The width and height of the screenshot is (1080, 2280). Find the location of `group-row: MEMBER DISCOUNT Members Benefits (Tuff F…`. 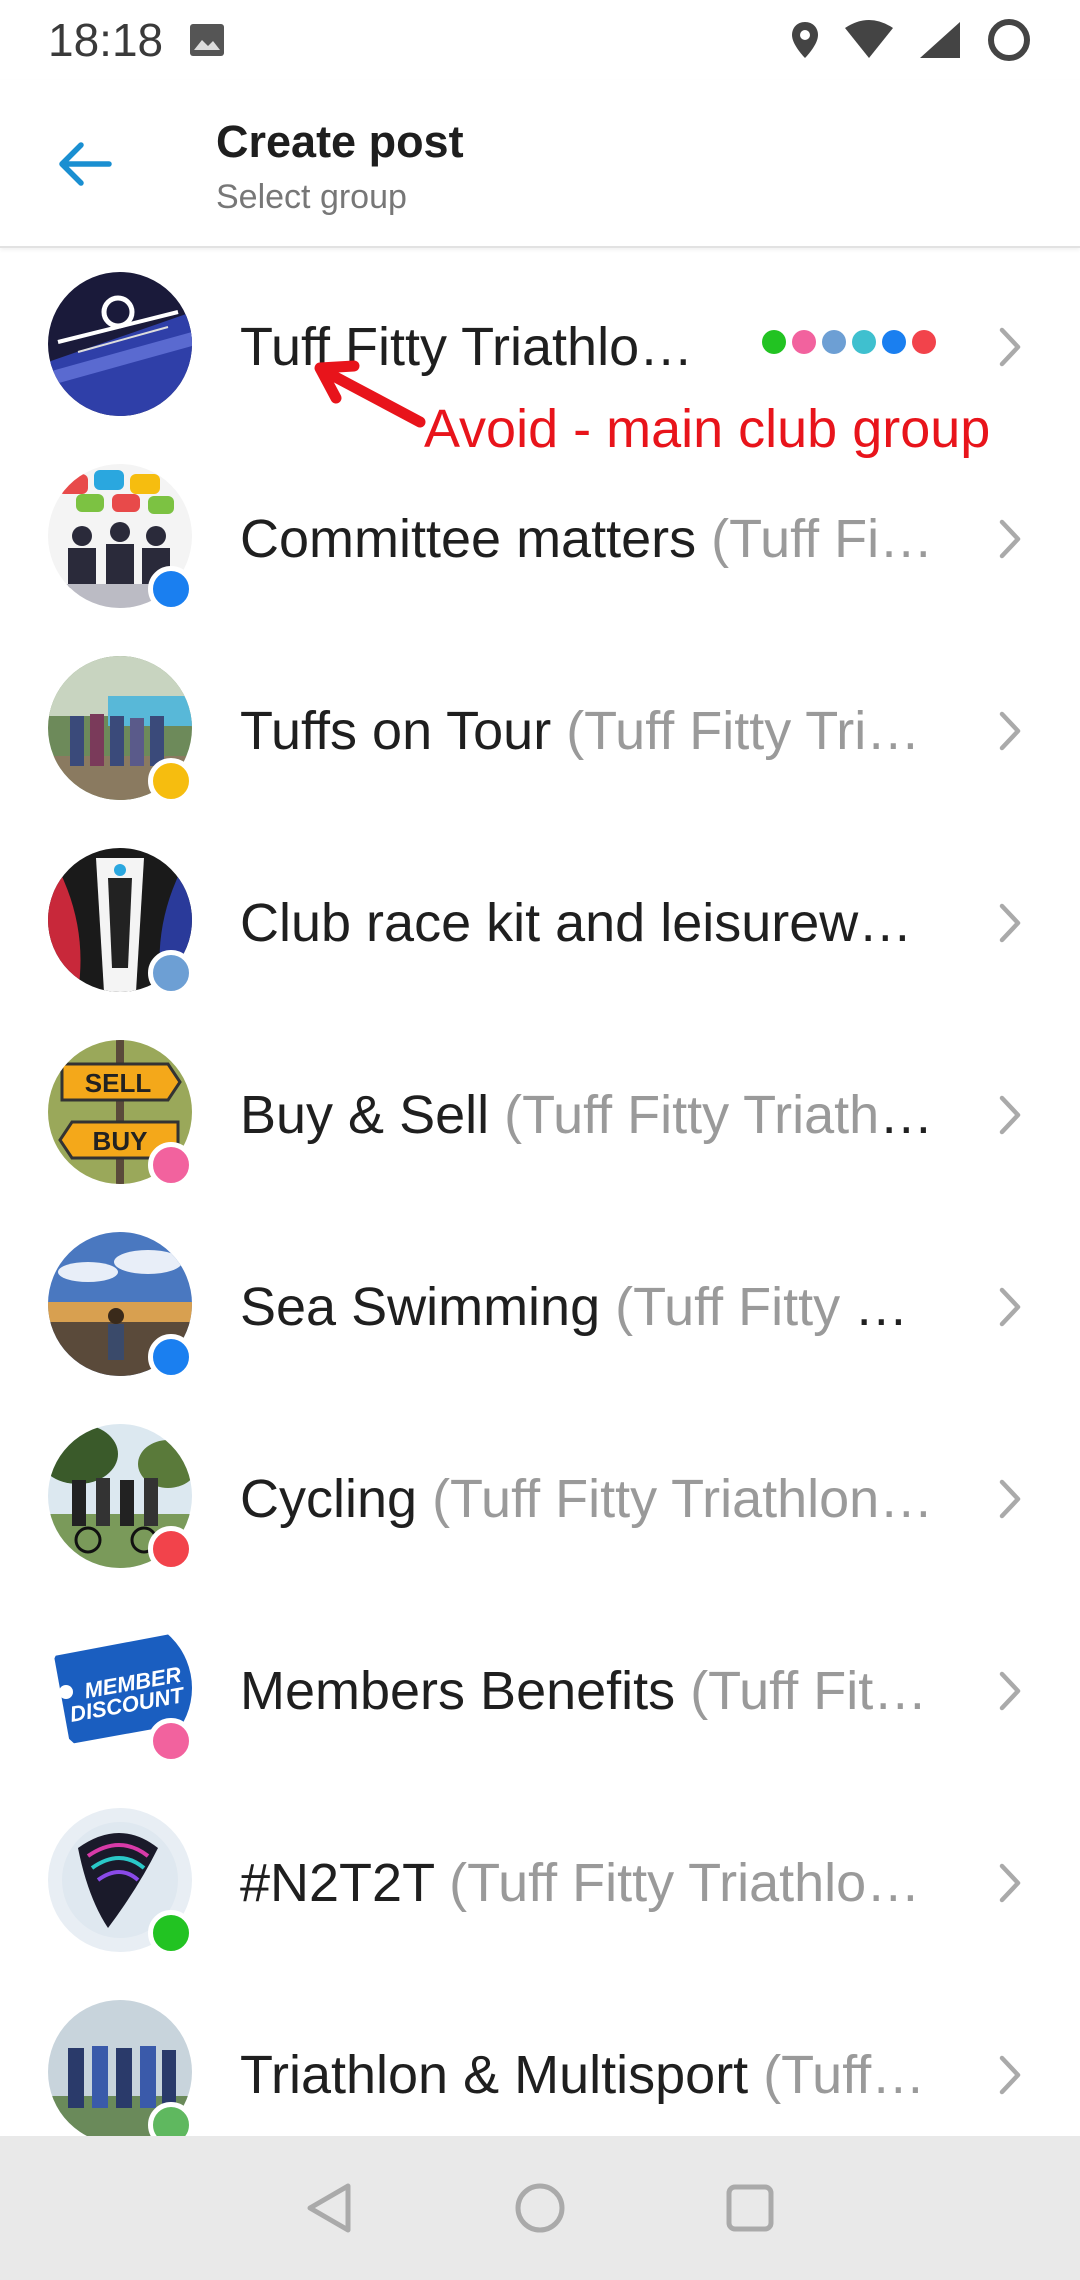

group-row: MEMBER DISCOUNT Members Benefits (Tuff F… is located at coordinates (540, 1690).